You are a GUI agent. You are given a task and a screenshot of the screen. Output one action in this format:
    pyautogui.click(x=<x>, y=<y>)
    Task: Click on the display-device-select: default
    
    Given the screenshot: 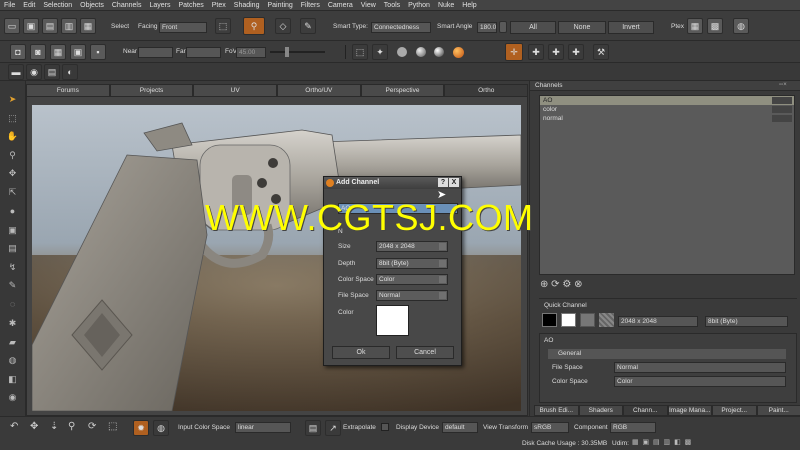 What is the action you would take?
    pyautogui.click(x=460, y=427)
    